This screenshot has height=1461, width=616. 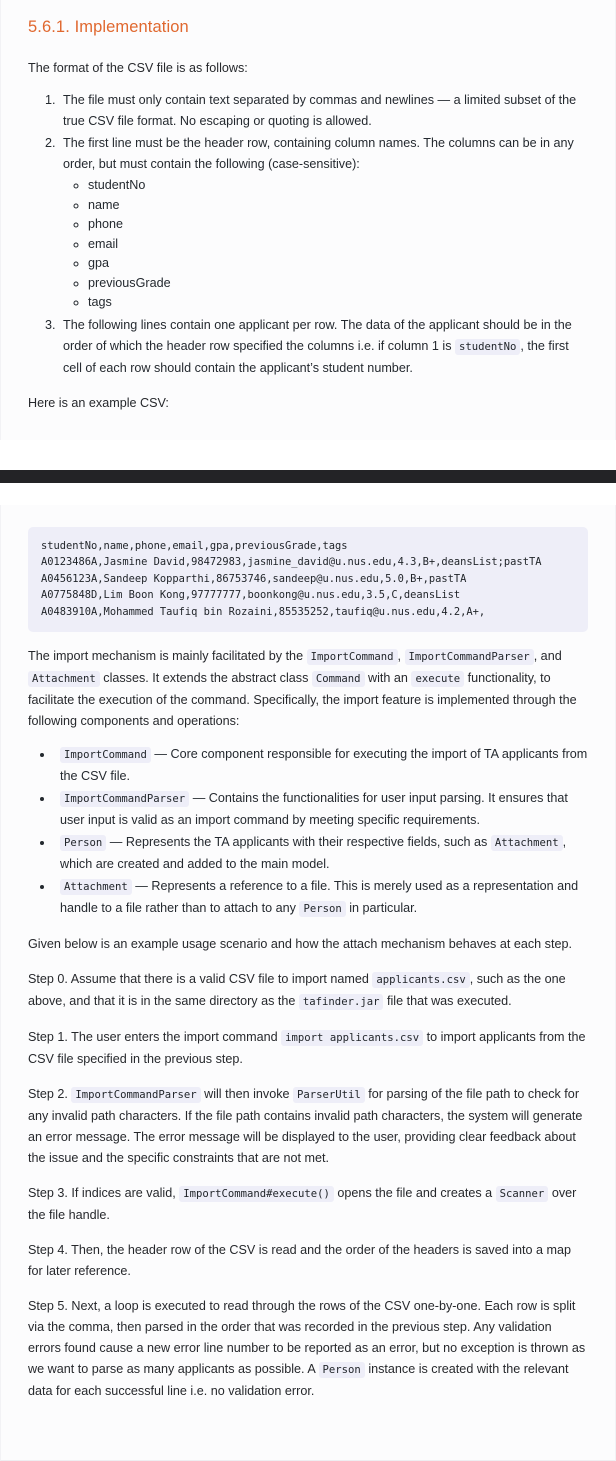 What do you see at coordinates (522, 1194) in the screenshot?
I see `code-chip-scanner: Scanner` at bounding box center [522, 1194].